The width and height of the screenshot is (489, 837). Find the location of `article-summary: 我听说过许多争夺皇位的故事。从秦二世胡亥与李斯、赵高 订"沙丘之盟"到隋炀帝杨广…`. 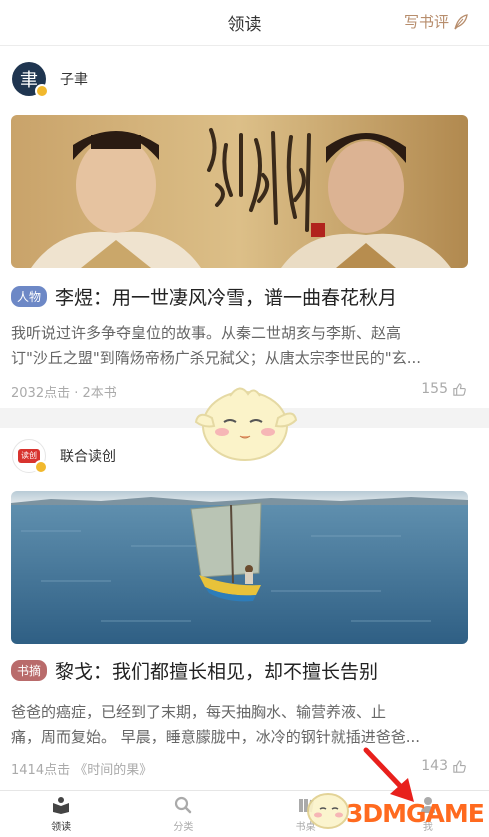

article-summary: 我听说过许多争夺皇位的故事。从秦二世胡亥与李斯、赵高 订"沙丘之盟"到隋炀帝杨广… is located at coordinates (241, 346).